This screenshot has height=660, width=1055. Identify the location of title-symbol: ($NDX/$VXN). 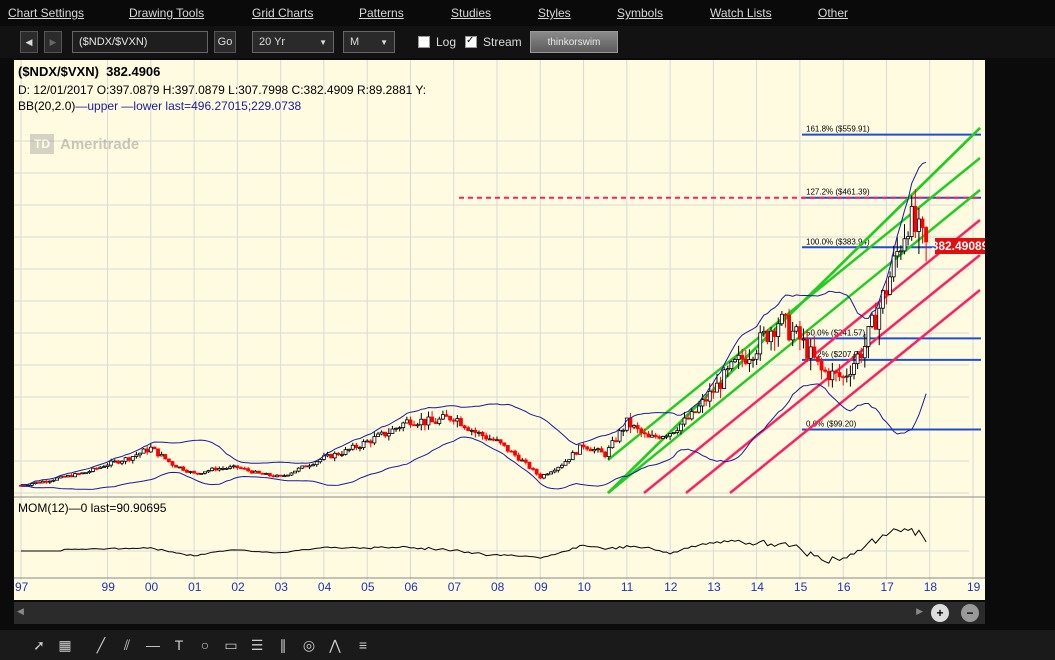
(58, 71).